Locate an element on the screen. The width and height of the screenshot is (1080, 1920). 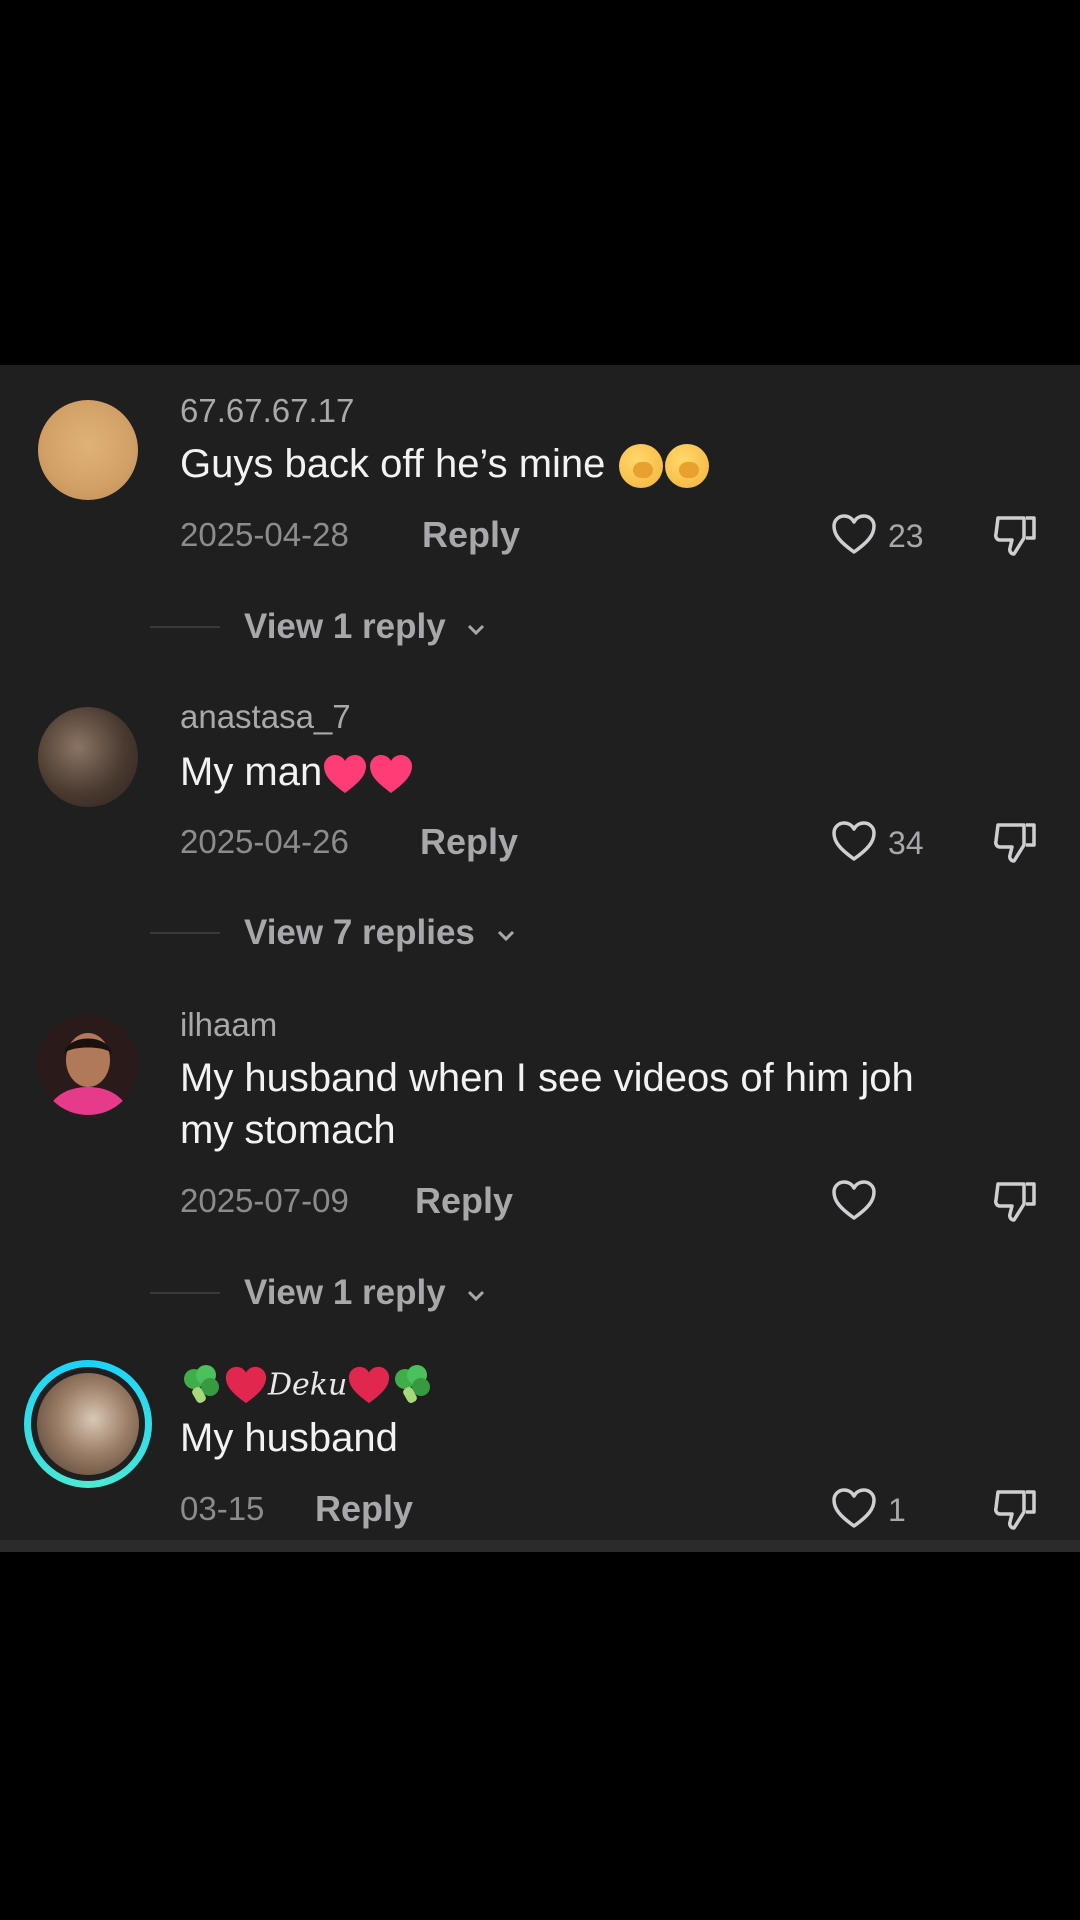
view-replies-button: View 7 replies is located at coordinates (380, 933).